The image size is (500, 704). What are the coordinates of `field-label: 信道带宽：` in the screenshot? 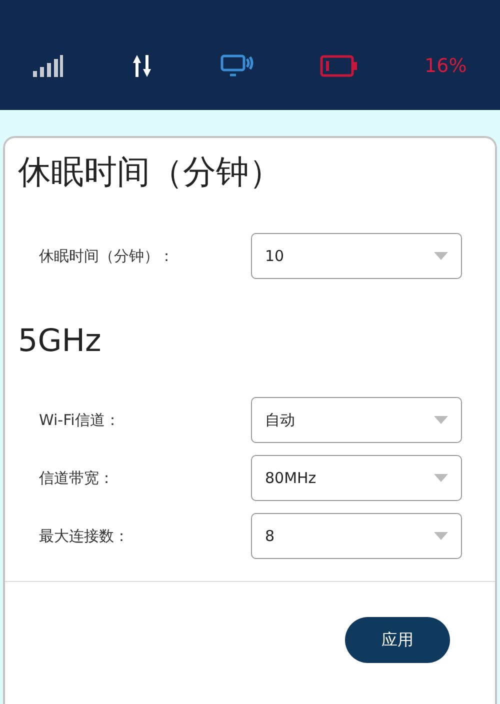 It's located at (76, 478).